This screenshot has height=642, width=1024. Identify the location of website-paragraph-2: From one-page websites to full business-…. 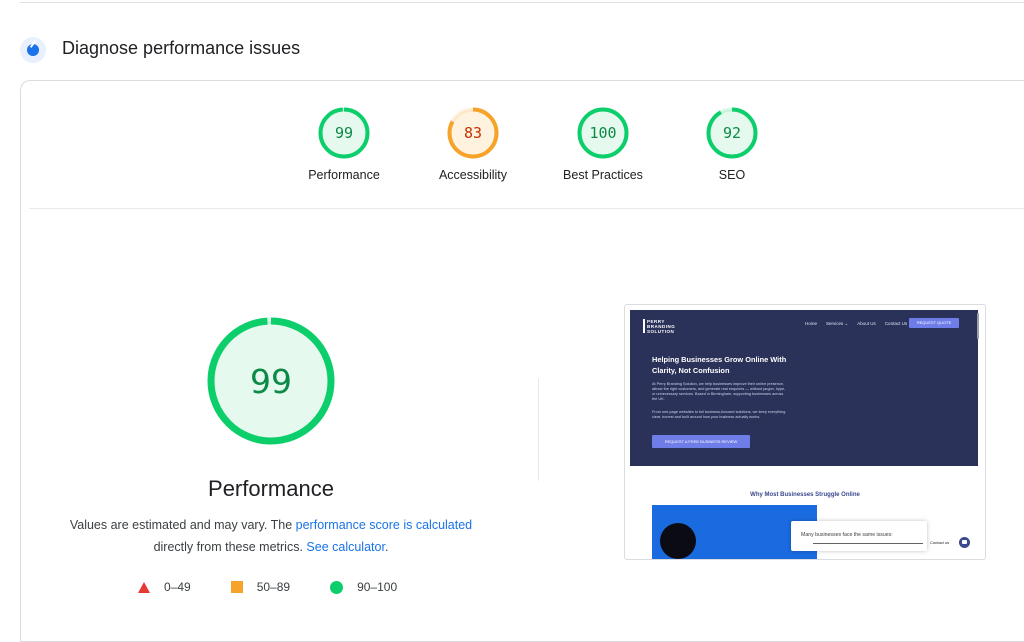
(719, 414).